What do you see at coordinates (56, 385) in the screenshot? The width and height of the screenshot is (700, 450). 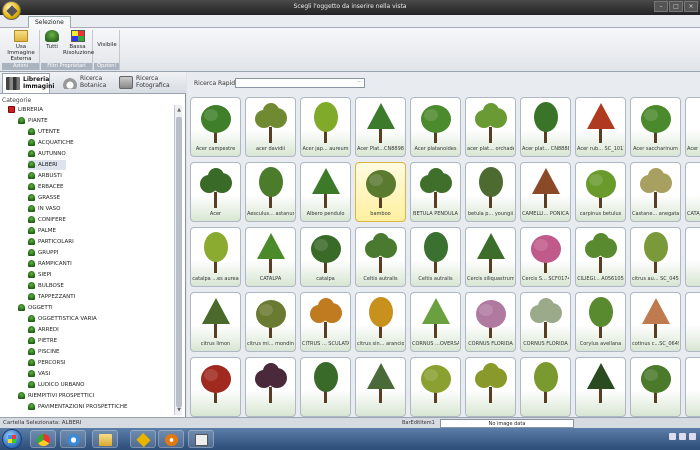 I see `tree-item: LUDICO URBANO` at bounding box center [56, 385].